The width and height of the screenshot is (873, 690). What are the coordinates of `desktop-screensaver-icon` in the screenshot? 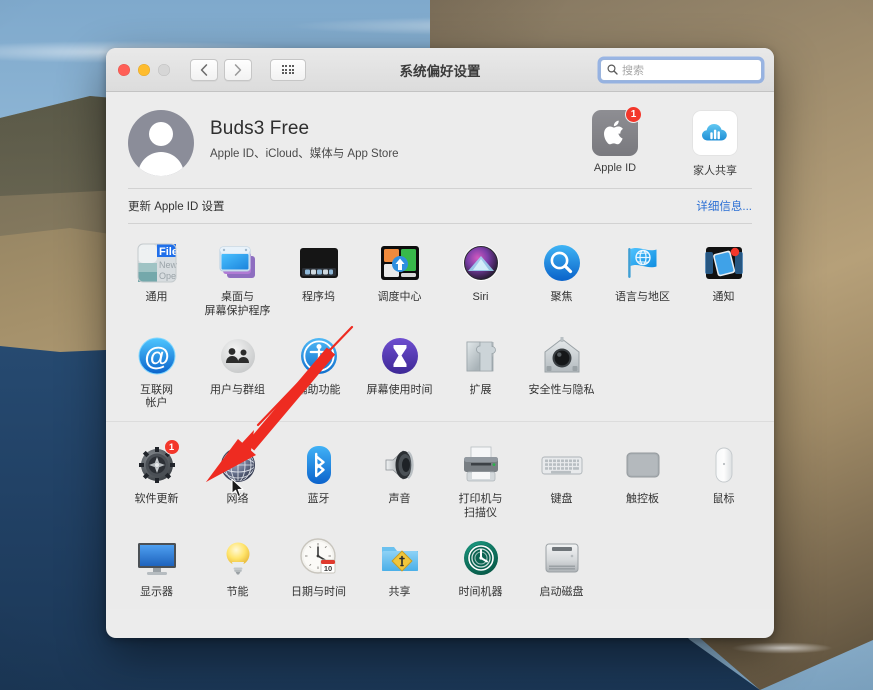 It's located at (238, 263).